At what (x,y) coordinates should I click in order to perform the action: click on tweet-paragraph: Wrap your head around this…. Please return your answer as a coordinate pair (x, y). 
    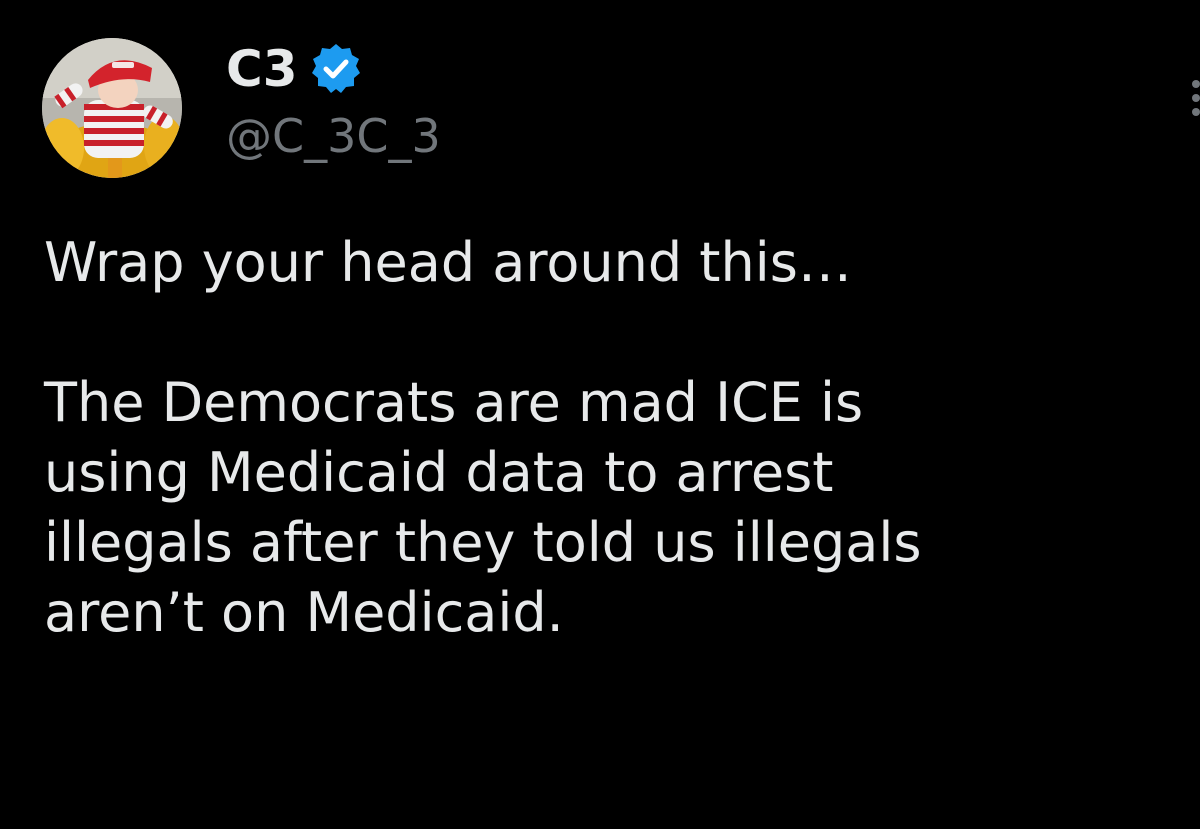
    Looking at the image, I should click on (448, 262).